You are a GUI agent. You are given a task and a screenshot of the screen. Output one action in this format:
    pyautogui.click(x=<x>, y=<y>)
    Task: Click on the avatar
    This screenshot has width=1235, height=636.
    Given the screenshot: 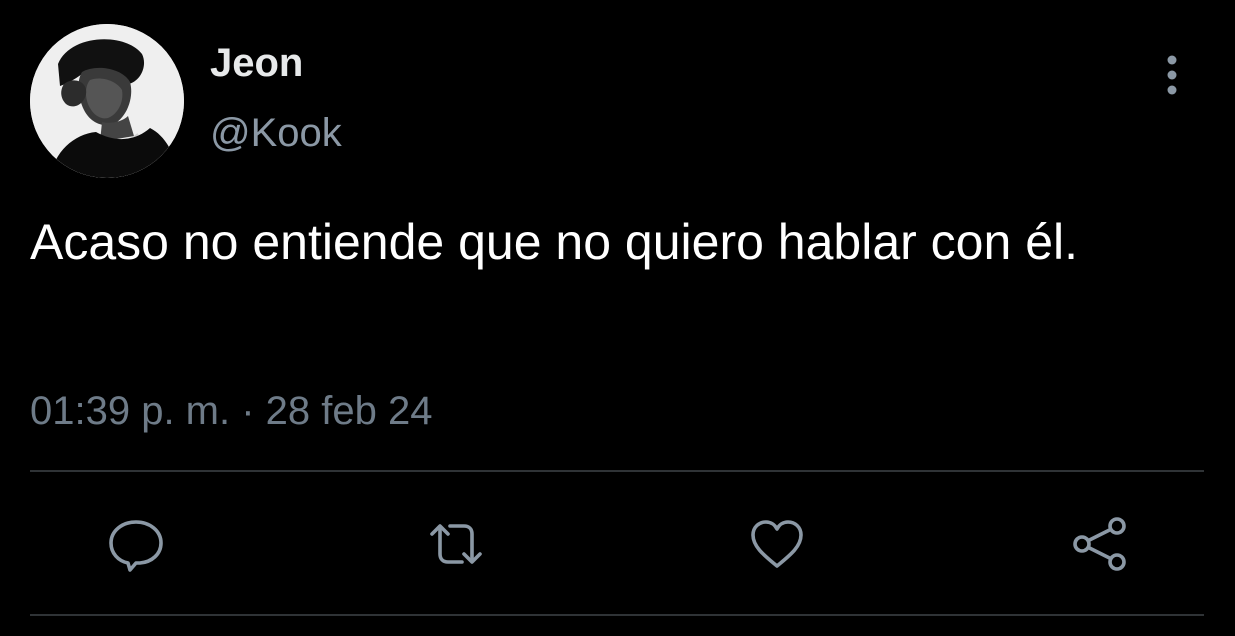 What is the action you would take?
    pyautogui.click(x=107, y=101)
    